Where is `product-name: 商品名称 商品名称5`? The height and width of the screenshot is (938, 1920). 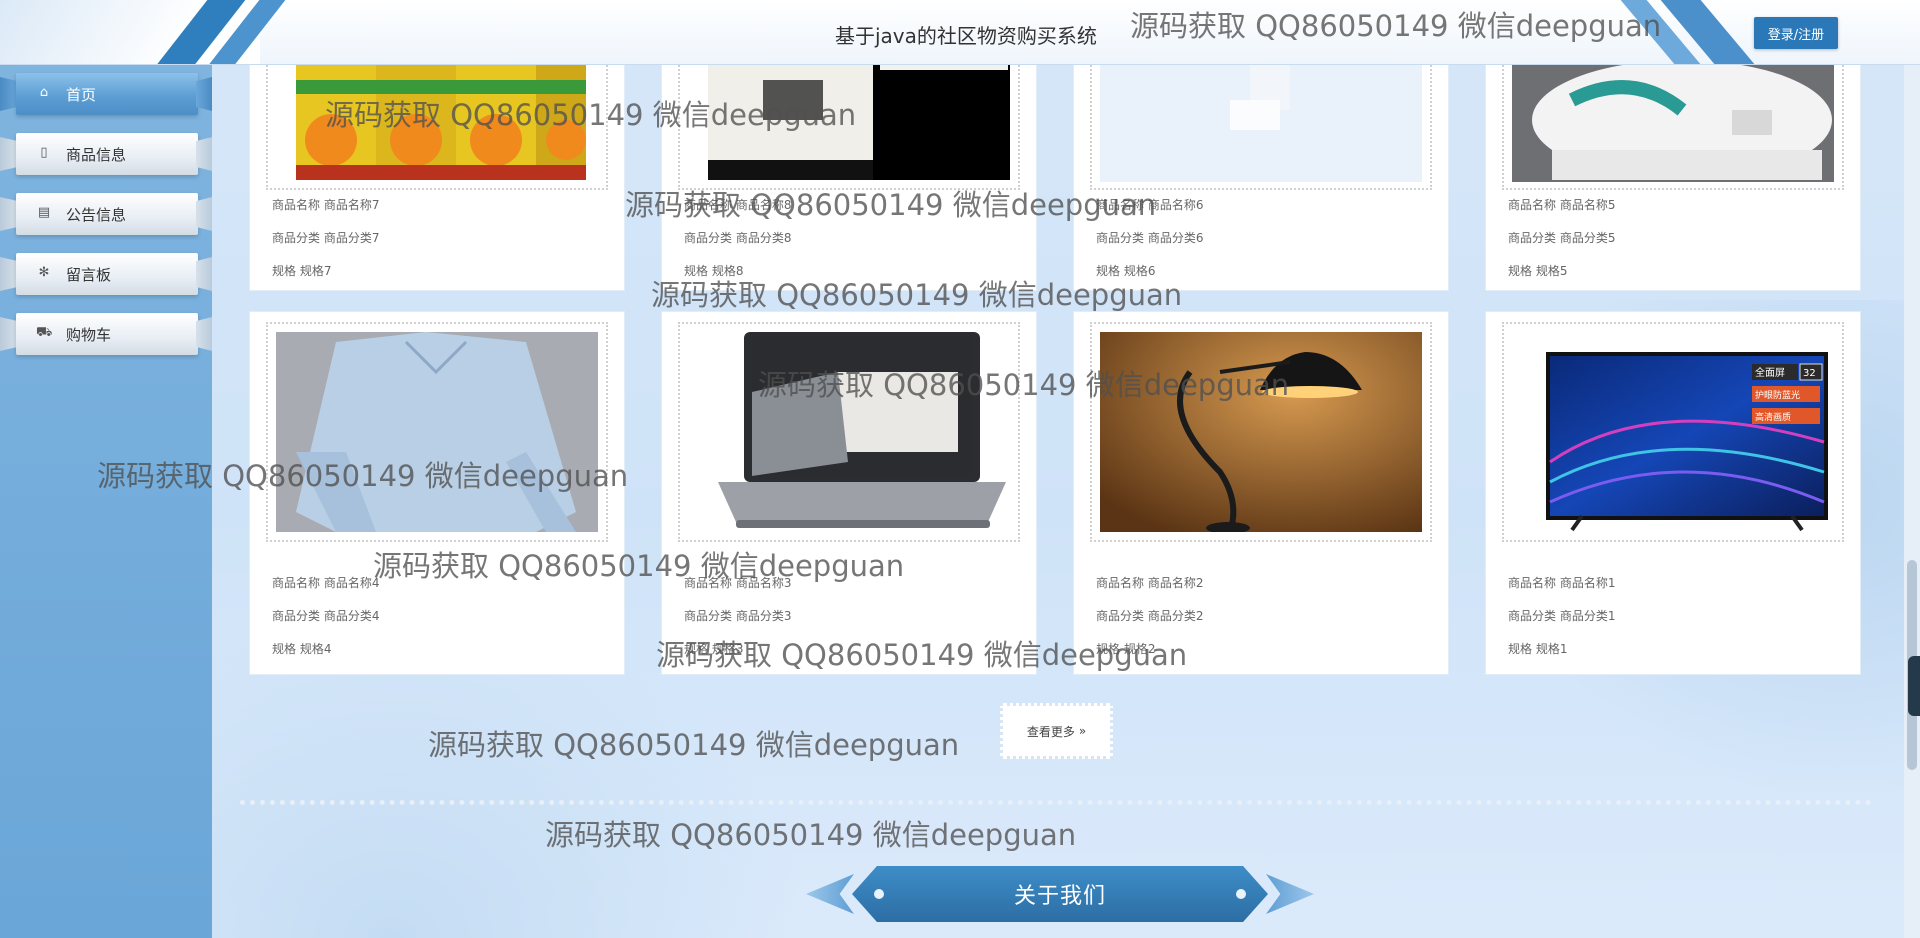
product-name: 商品名称 商品名称5 is located at coordinates (1562, 205).